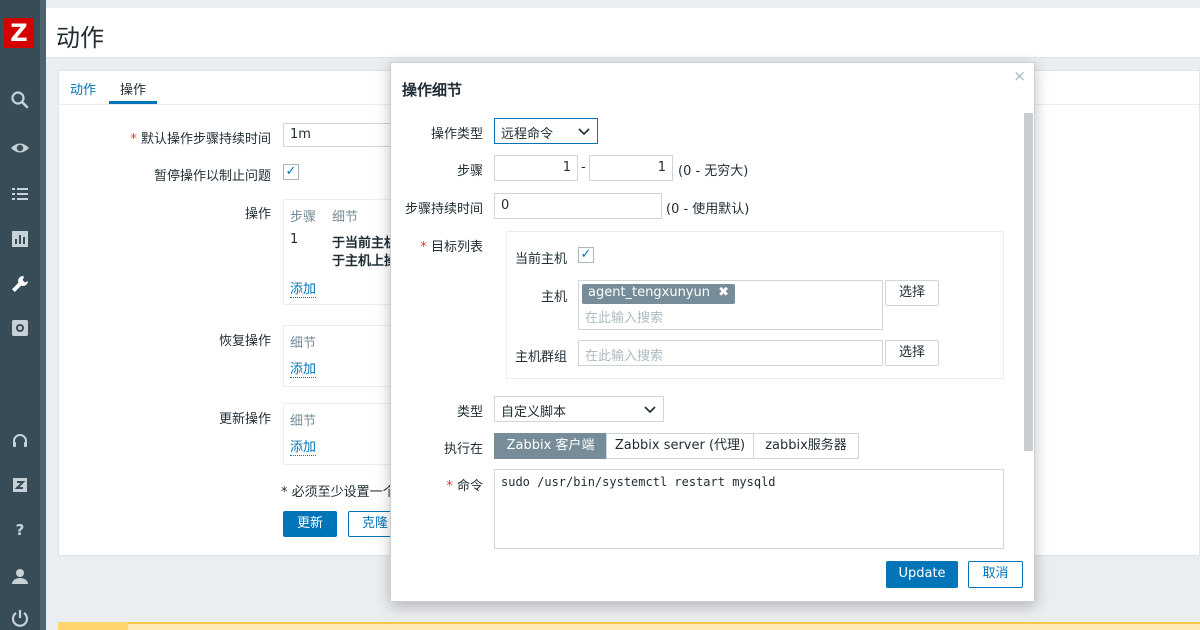 The image size is (1200, 630). I want to click on type-select: 自定义脚本, so click(579, 409).